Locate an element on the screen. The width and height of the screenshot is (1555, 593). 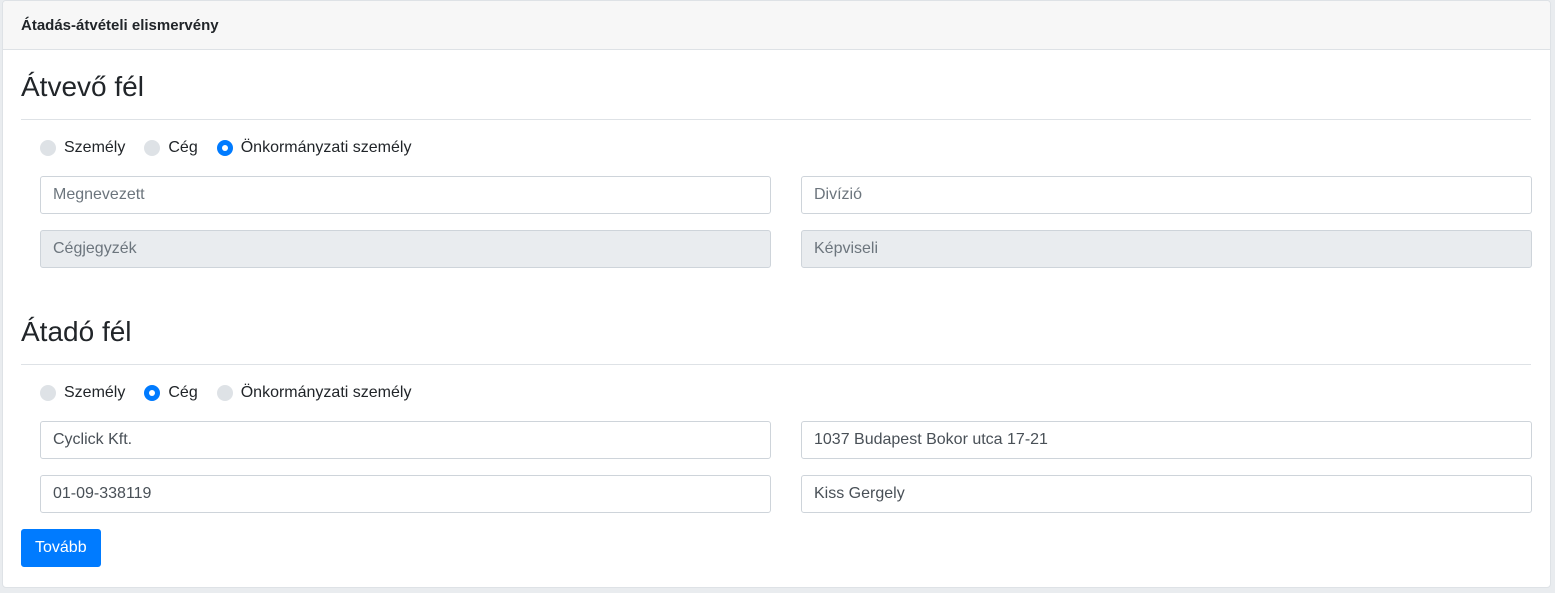
sender-representative-input is located at coordinates (1166, 494).